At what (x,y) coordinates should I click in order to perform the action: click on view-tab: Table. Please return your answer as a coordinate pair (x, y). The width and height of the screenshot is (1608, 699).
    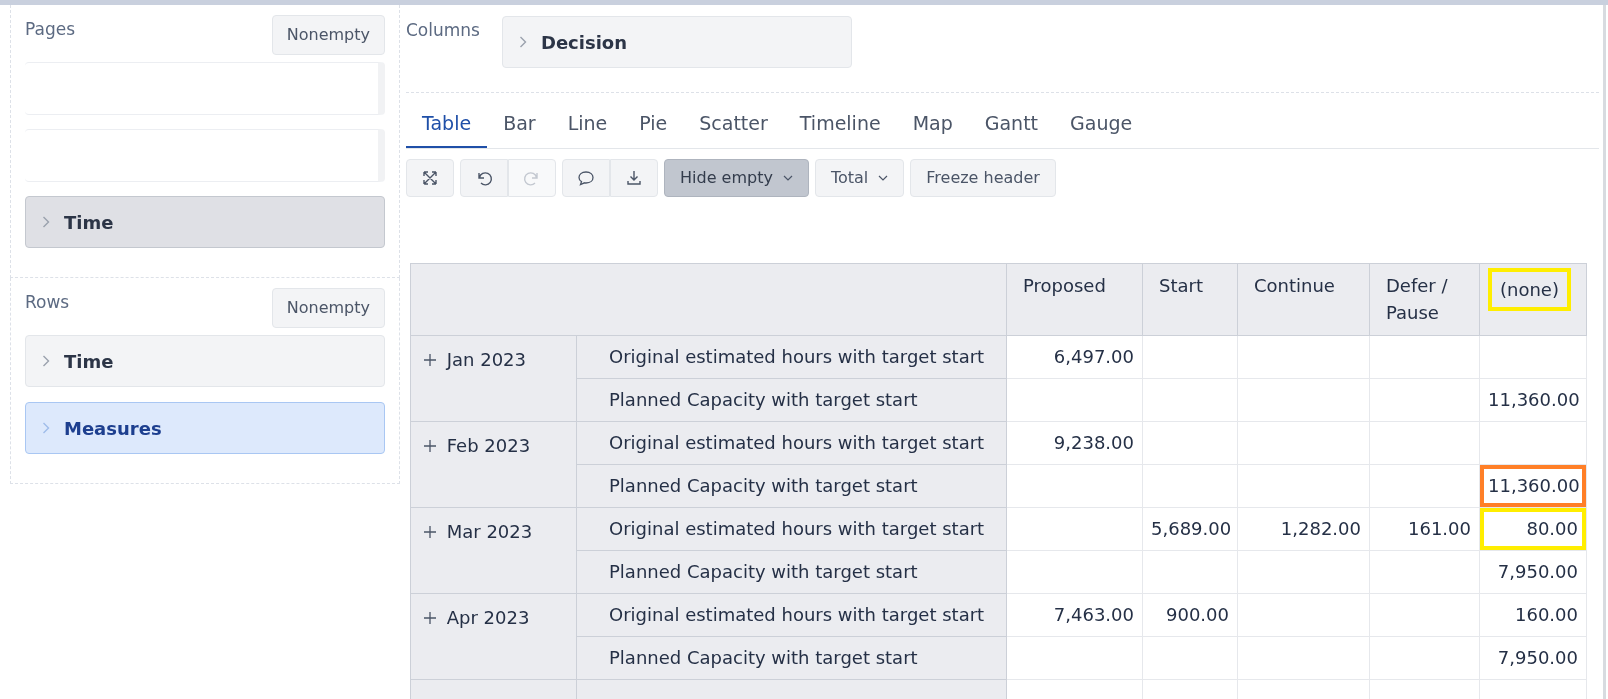
    Looking at the image, I should click on (447, 126).